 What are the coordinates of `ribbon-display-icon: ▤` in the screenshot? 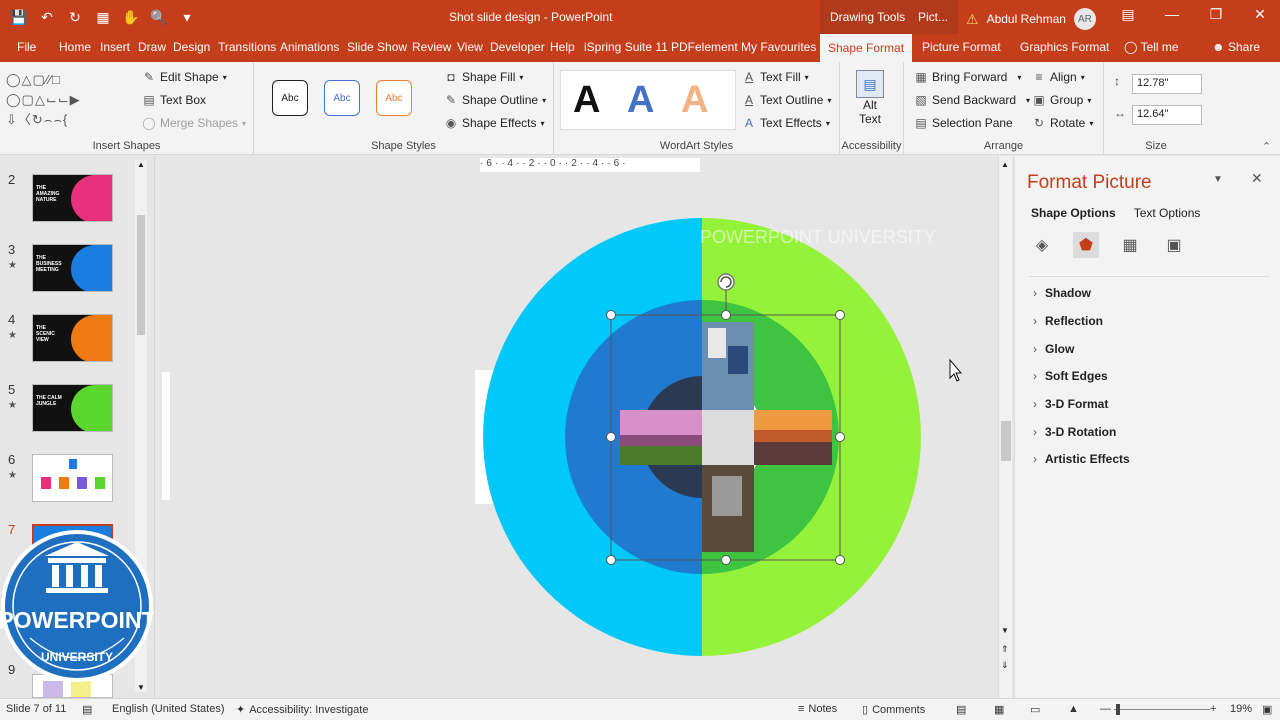 It's located at (1128, 14).